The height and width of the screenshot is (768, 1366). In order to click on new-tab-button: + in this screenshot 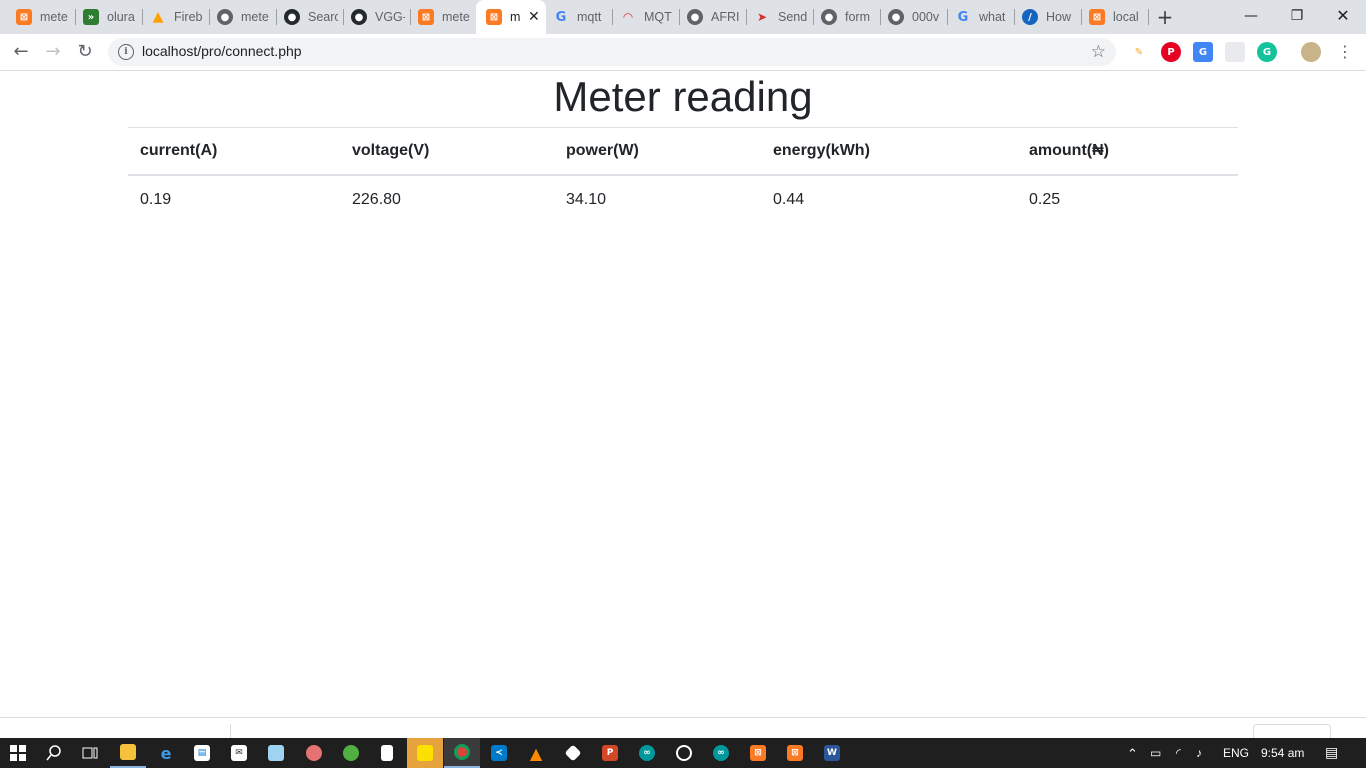, I will do `click(1165, 17)`.